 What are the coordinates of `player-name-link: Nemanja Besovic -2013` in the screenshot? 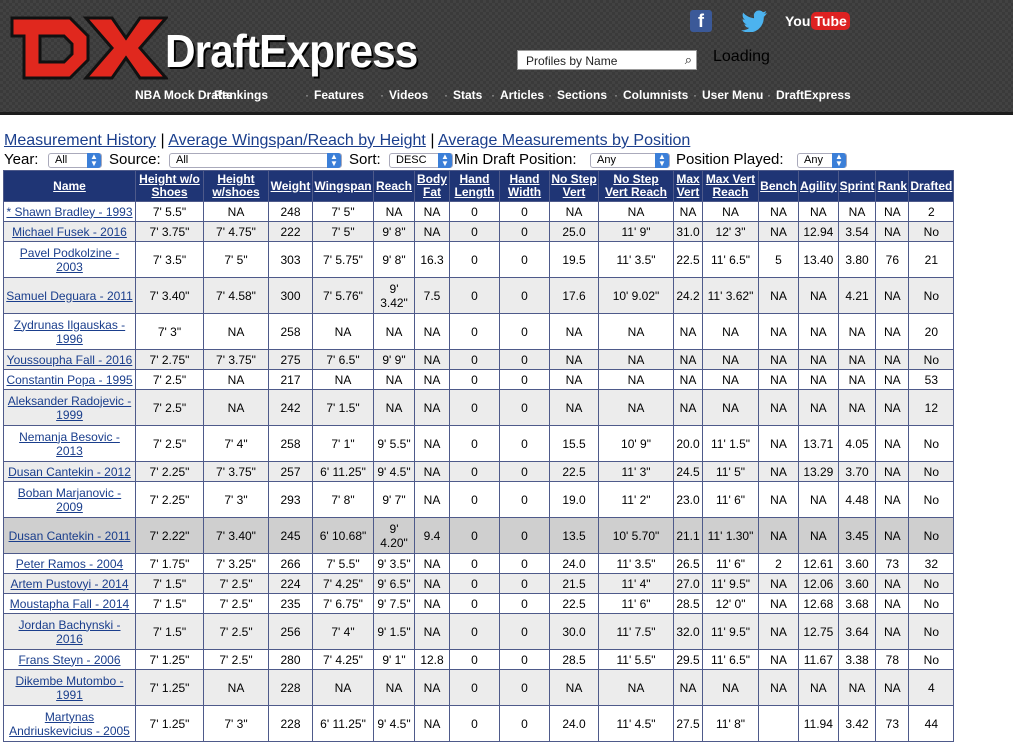 It's located at (69, 443).